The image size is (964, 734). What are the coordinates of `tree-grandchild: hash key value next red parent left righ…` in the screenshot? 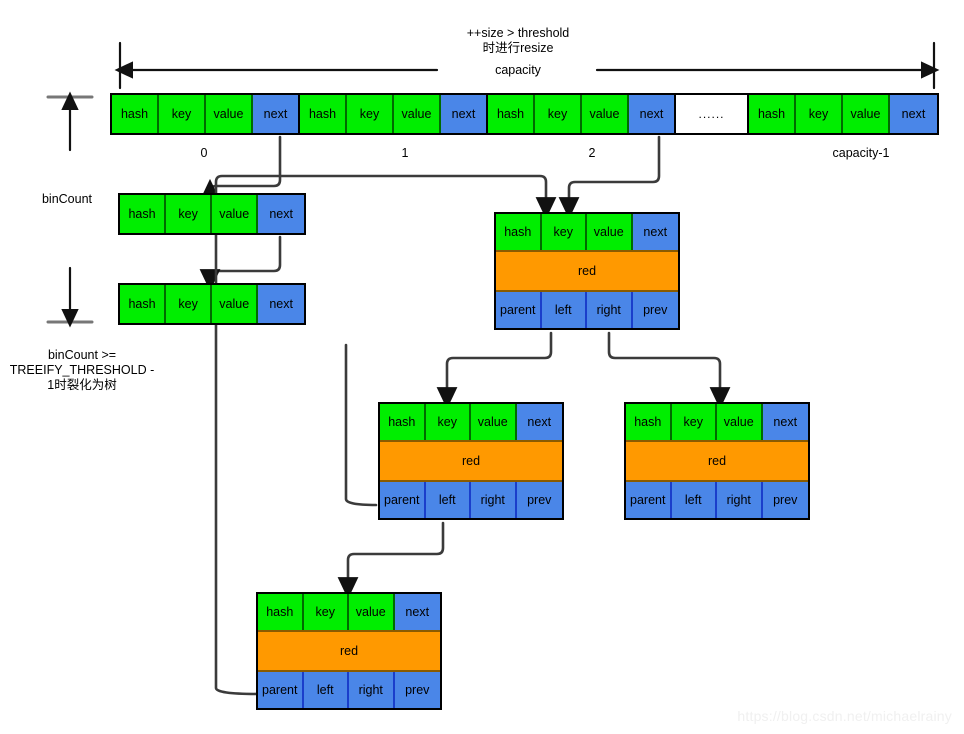 It's located at (349, 651).